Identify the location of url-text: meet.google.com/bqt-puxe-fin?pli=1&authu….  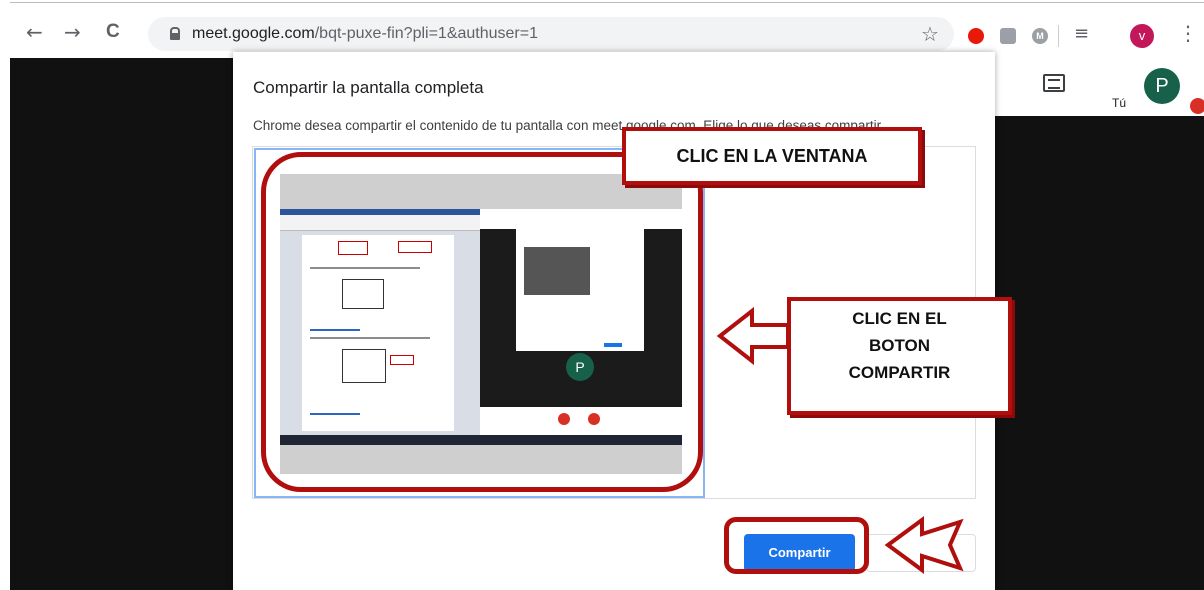
(365, 33).